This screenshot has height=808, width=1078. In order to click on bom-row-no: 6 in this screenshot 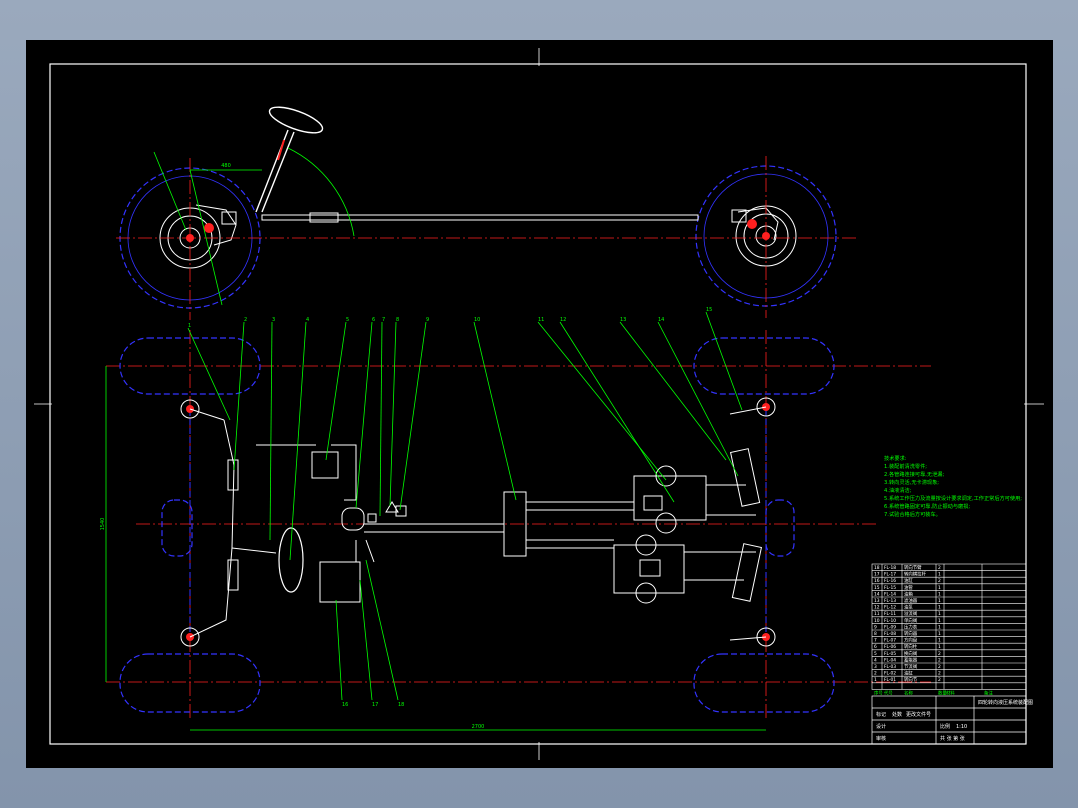, I will do `click(875, 647)`.